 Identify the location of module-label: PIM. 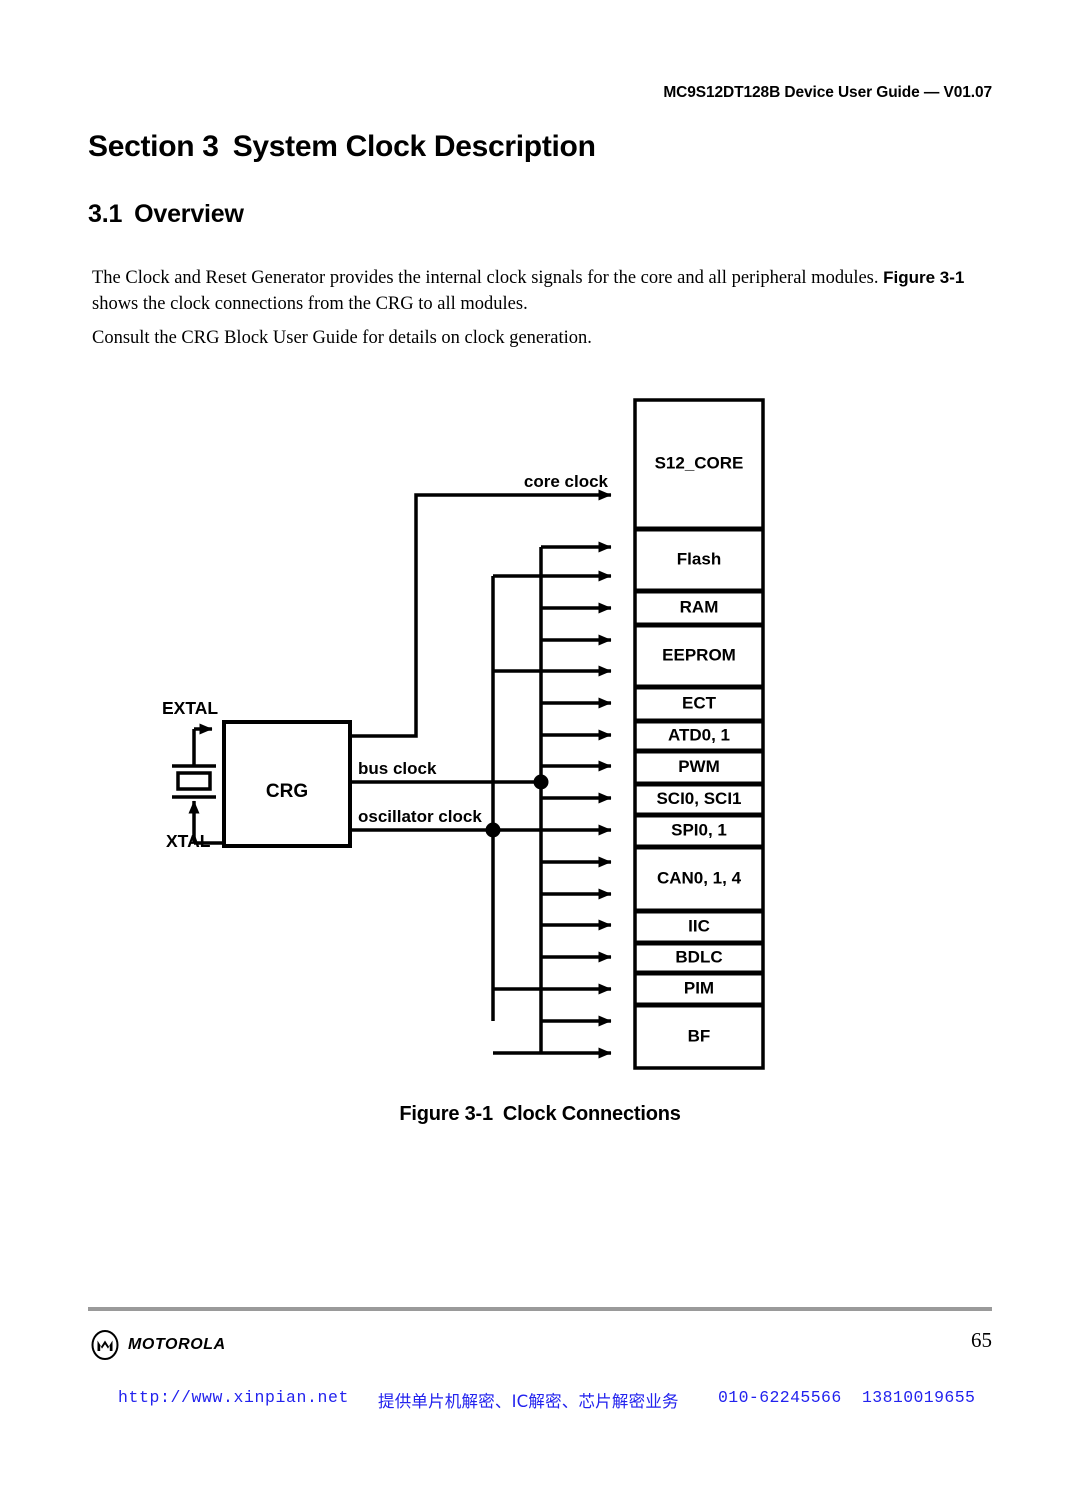
(699, 987).